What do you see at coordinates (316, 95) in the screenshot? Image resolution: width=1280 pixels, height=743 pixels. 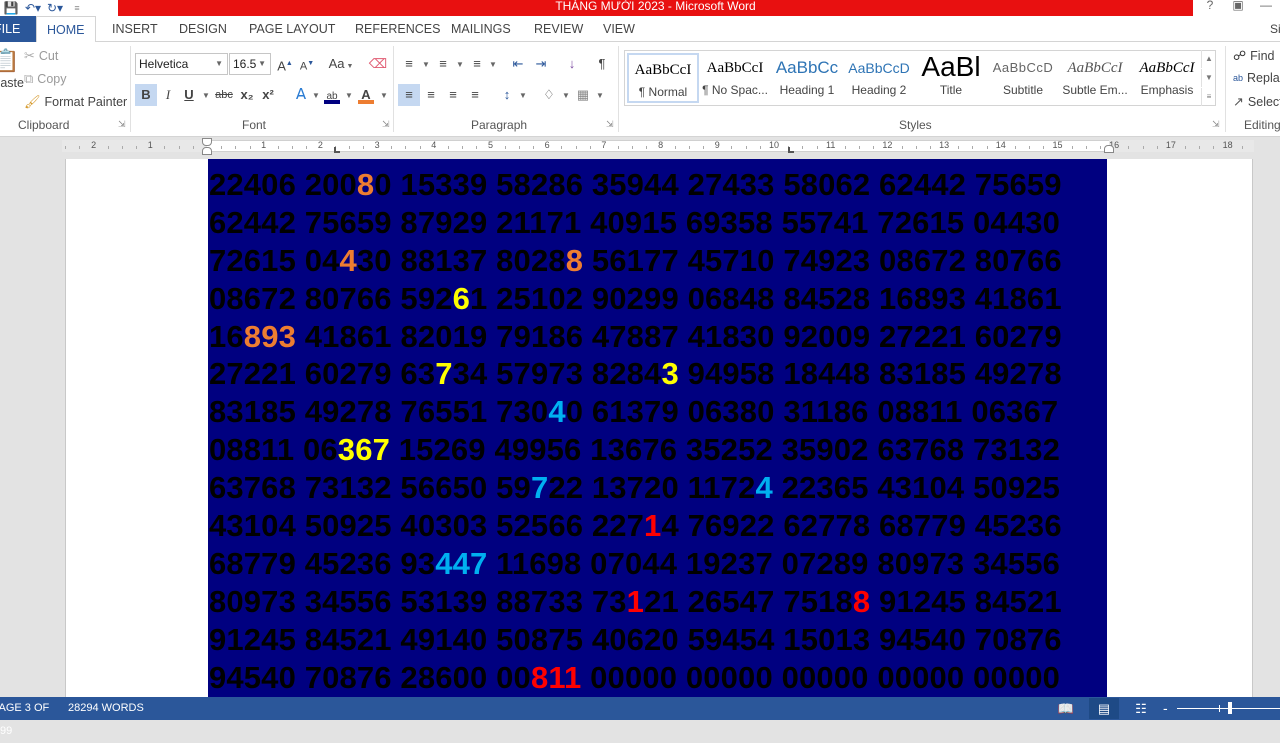 I see `text-effects-dropdown-icon: ▼` at bounding box center [316, 95].